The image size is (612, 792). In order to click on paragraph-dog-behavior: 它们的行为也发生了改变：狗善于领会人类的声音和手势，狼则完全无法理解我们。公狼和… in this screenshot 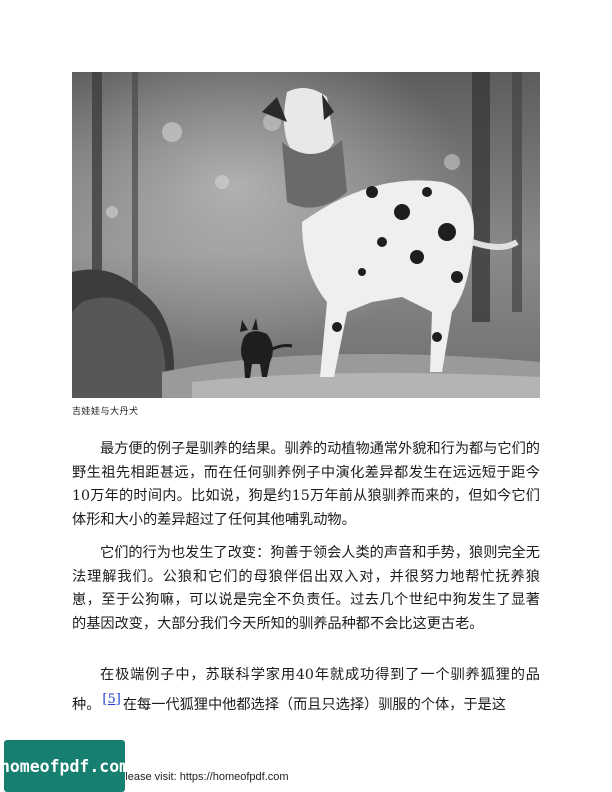, I will do `click(306, 588)`.